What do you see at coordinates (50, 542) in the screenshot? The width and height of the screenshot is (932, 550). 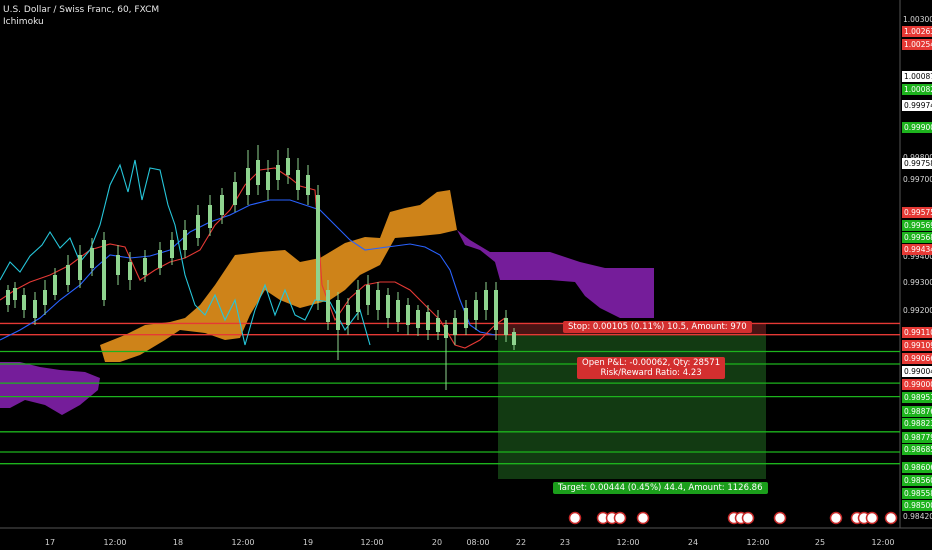 I see `x-tick-label: 17` at bounding box center [50, 542].